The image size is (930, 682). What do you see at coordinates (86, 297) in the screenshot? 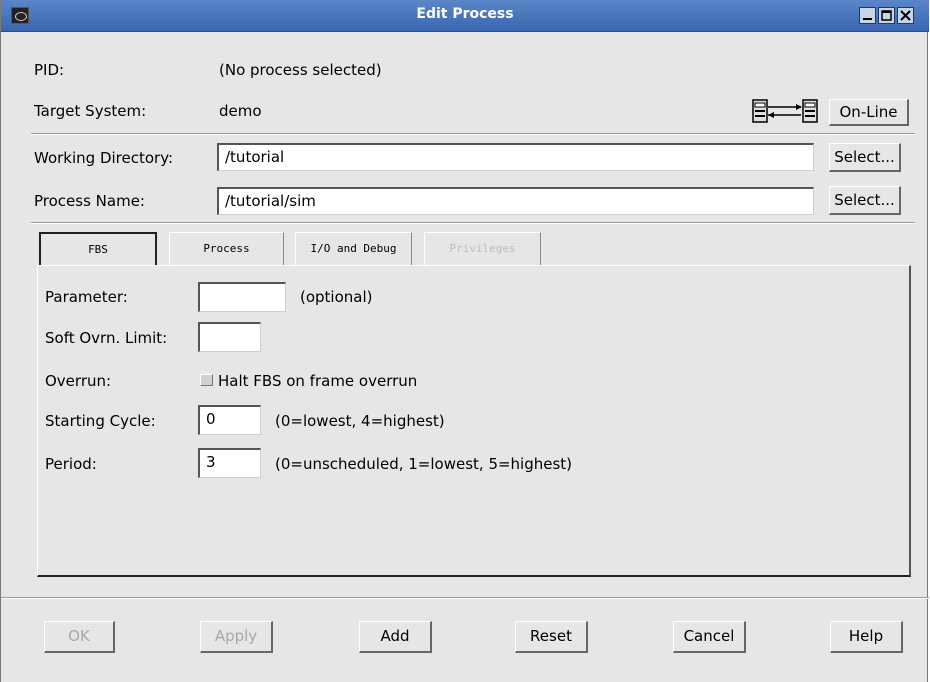
I see `parameter-label: Parameter:` at bounding box center [86, 297].